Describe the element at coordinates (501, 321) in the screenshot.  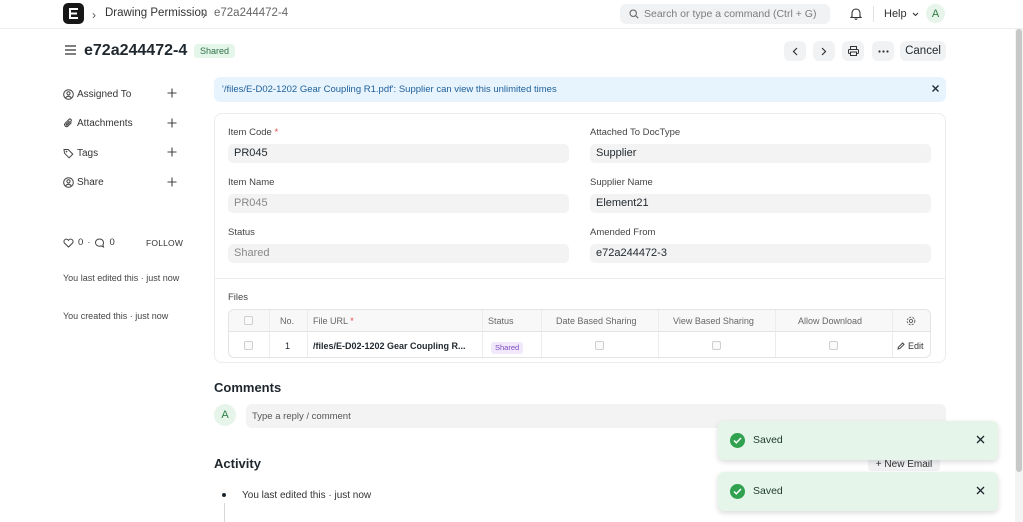
I see `column-header-status: Status` at that location.